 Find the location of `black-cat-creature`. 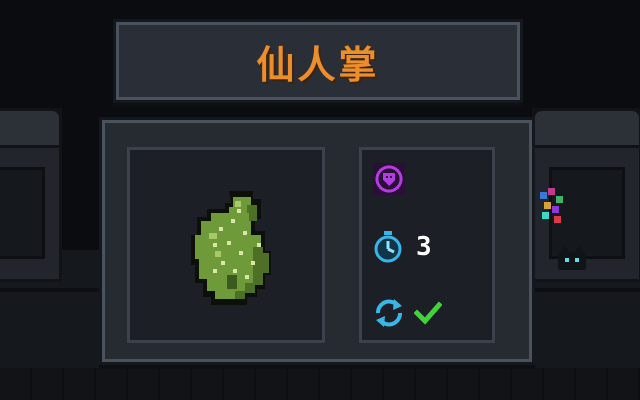

black-cat-creature is located at coordinates (573, 258).